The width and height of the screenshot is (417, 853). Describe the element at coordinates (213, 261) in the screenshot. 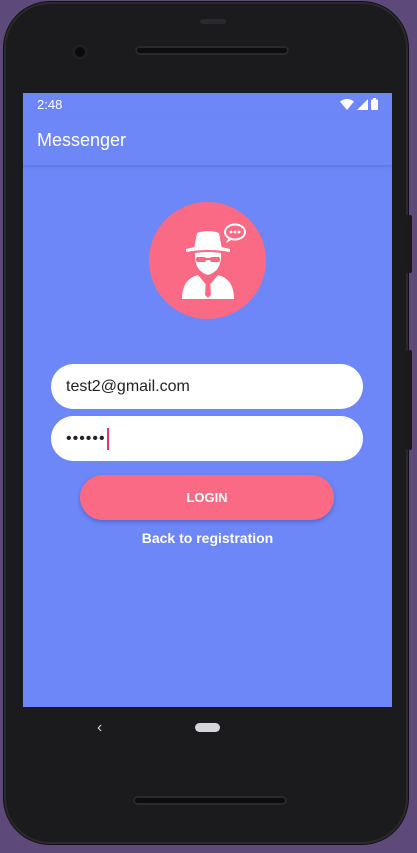

I see `spy-agent-chat-icon` at that location.